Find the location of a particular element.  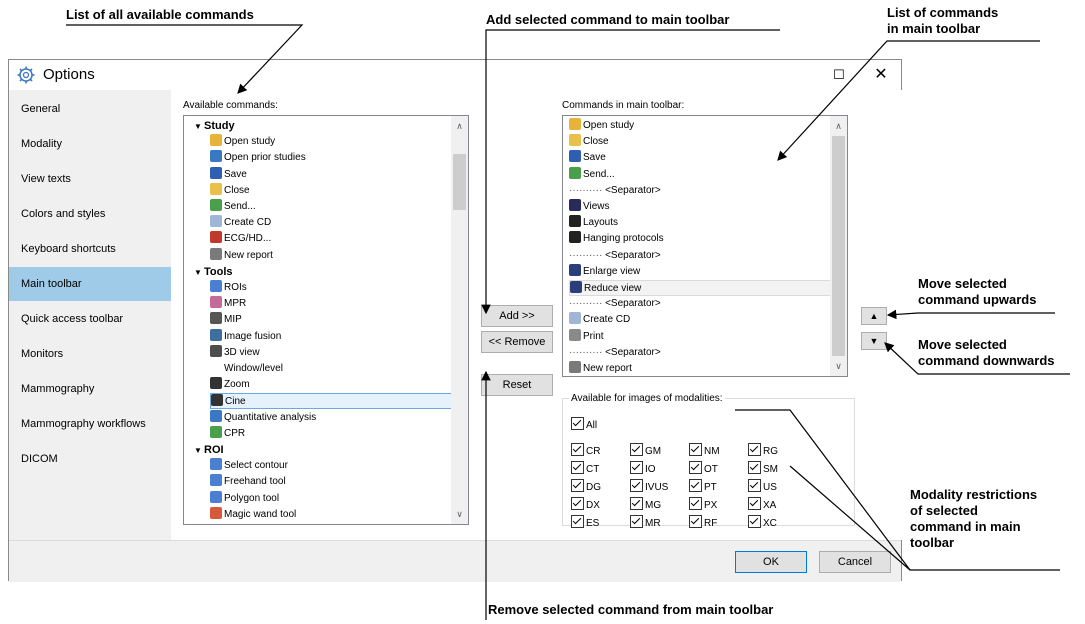

sidebar-item-keyboard-shortcuts: Keyboard shortcuts is located at coordinates (90, 249).